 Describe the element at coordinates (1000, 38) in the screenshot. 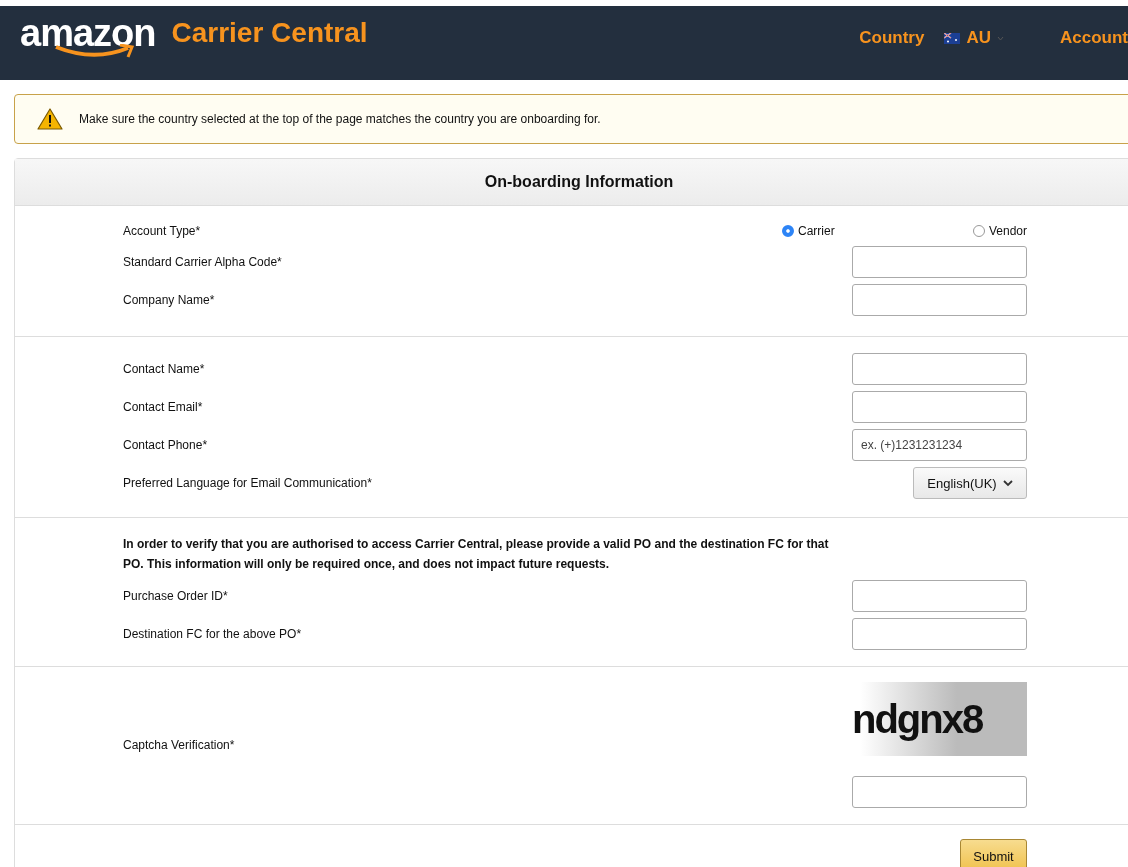

I see `caret-icon` at that location.